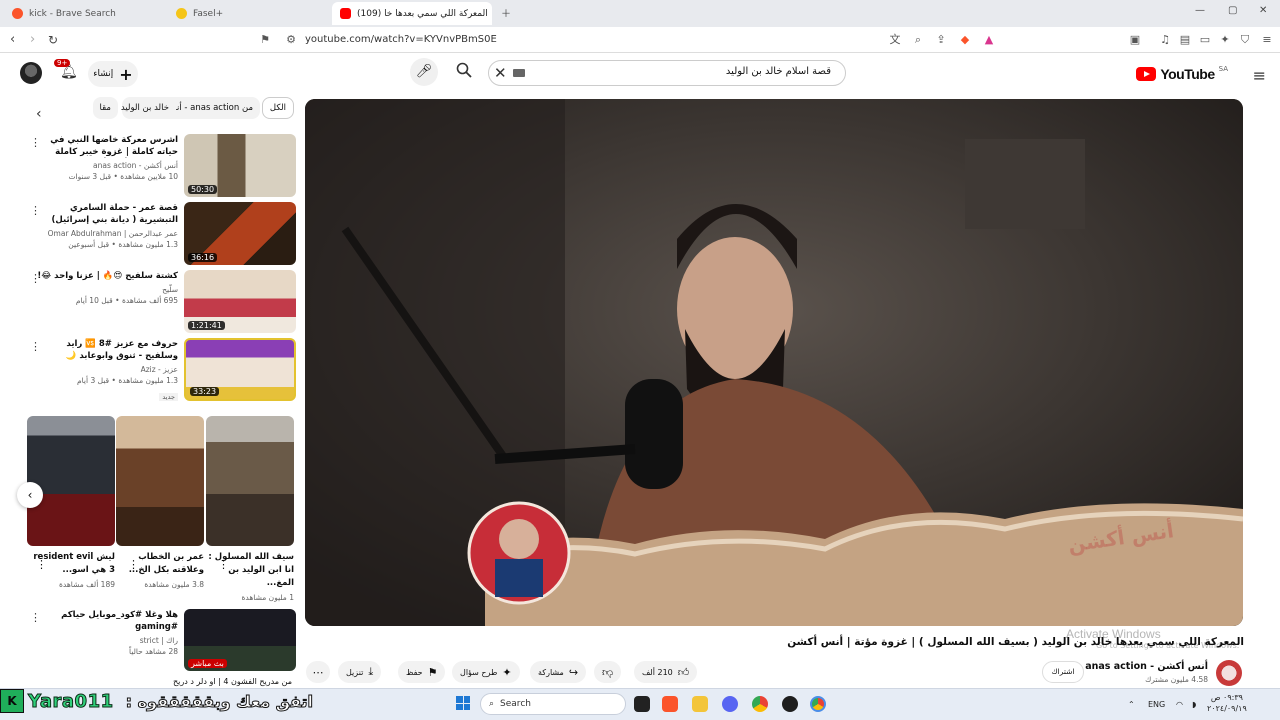  Describe the element at coordinates (105, 369) in the screenshot. I see `video-channel: عزيز - Aziz` at that location.